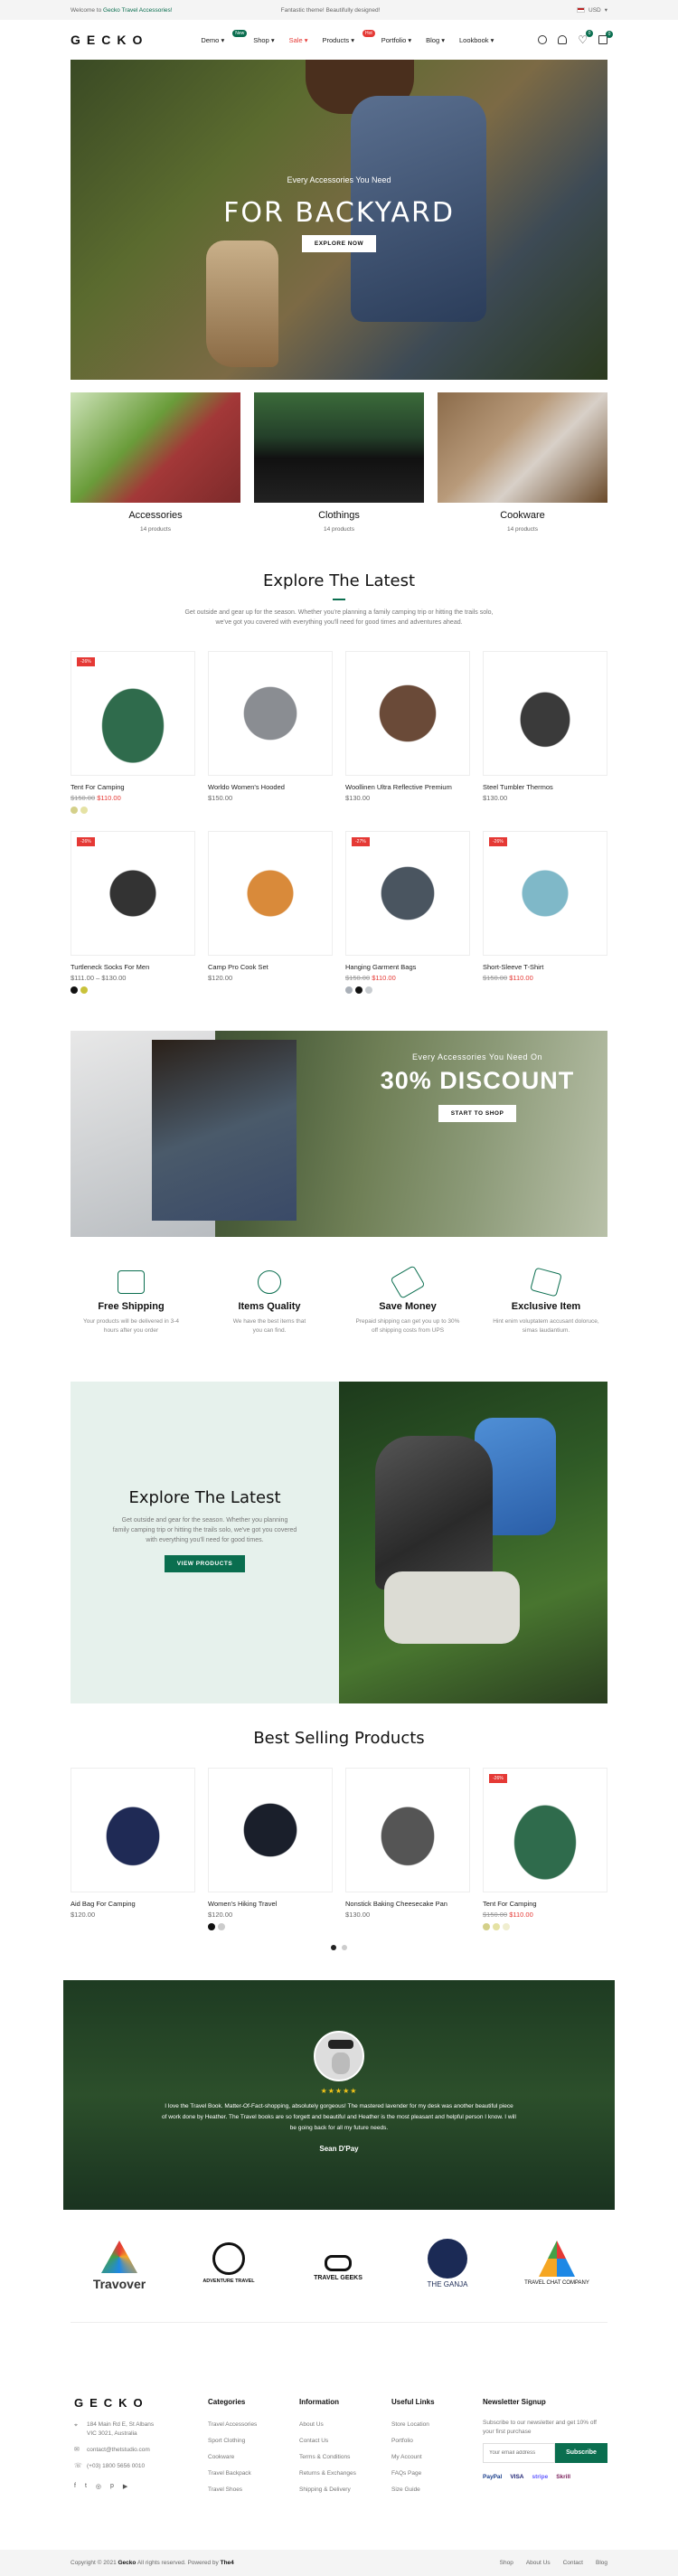  What do you see at coordinates (270, 1904) in the screenshot?
I see `product-name: Women's Hiking Travel` at bounding box center [270, 1904].